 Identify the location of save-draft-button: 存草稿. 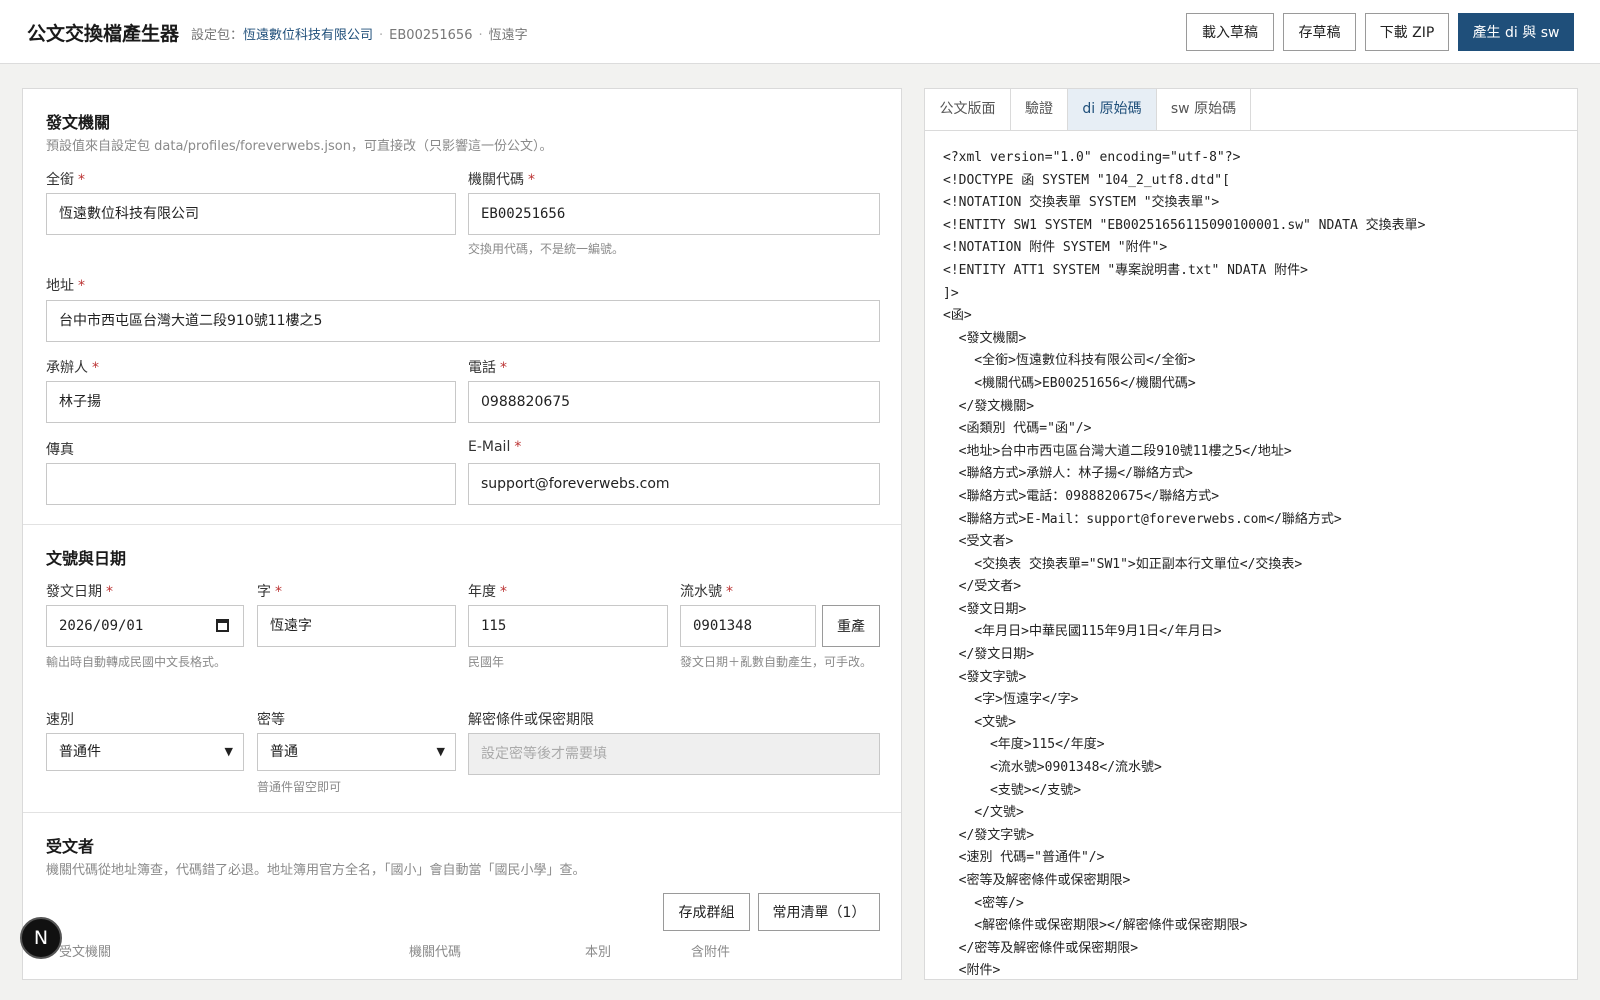
(1319, 32).